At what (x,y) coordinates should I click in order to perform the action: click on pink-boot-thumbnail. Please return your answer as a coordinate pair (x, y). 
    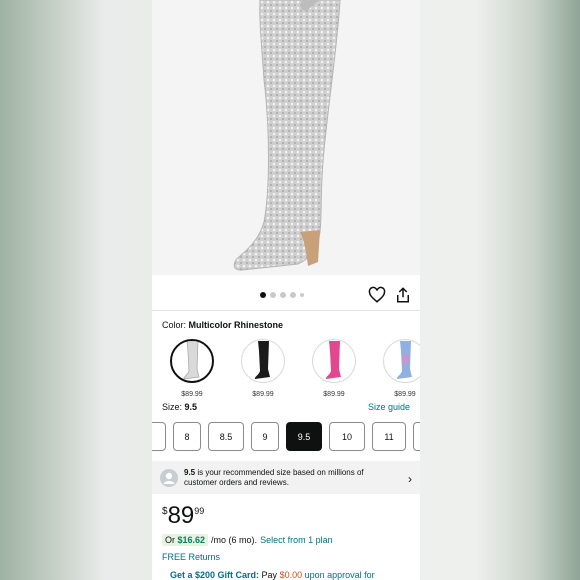
    Looking at the image, I should click on (333, 360).